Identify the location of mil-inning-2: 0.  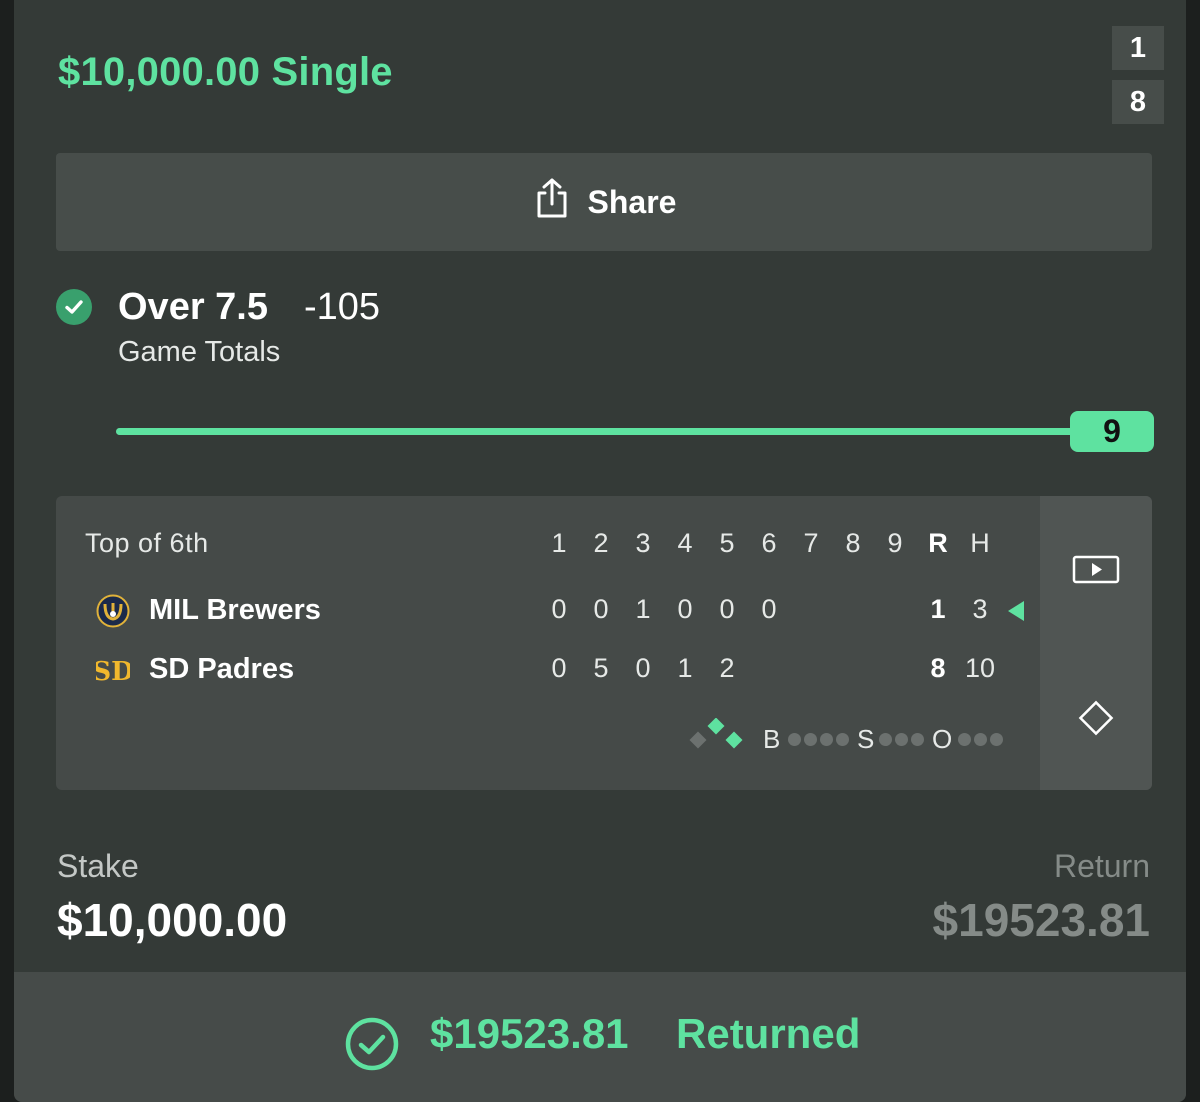
(601, 609).